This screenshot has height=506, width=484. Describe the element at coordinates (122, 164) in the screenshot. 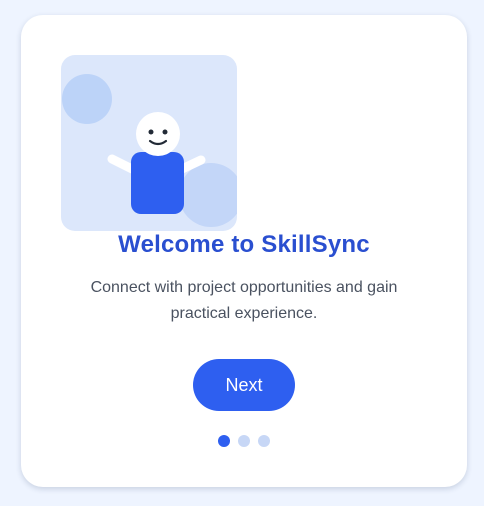

I see `arm-left` at that location.